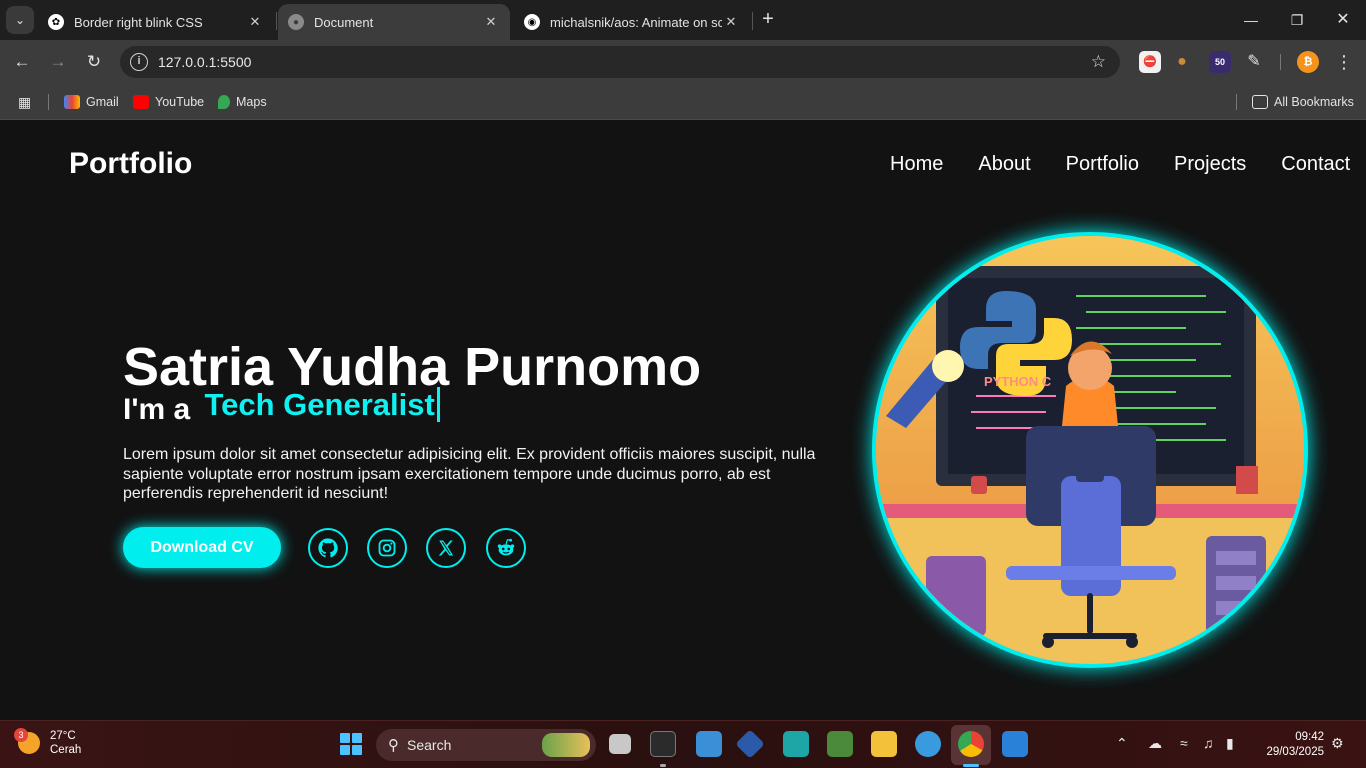  I want to click on tab-title: michalsnik/aos: Animate on scroll, so click(636, 22).